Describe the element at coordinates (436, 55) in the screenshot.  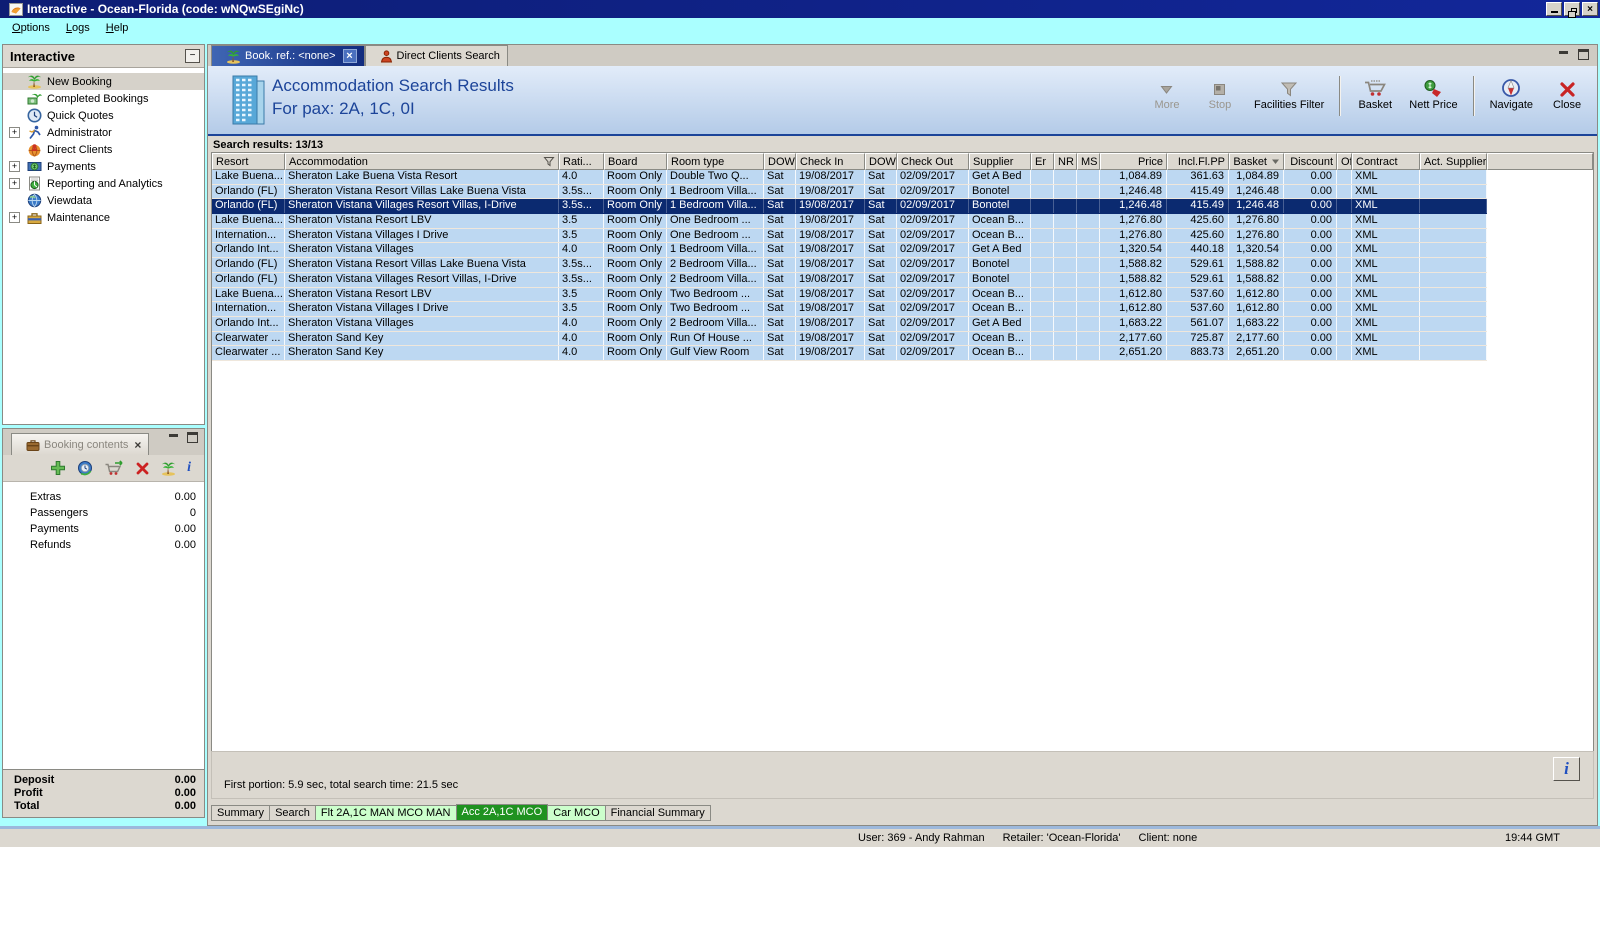
I see `tab-direct-clients-search: Direct Clients Search` at that location.